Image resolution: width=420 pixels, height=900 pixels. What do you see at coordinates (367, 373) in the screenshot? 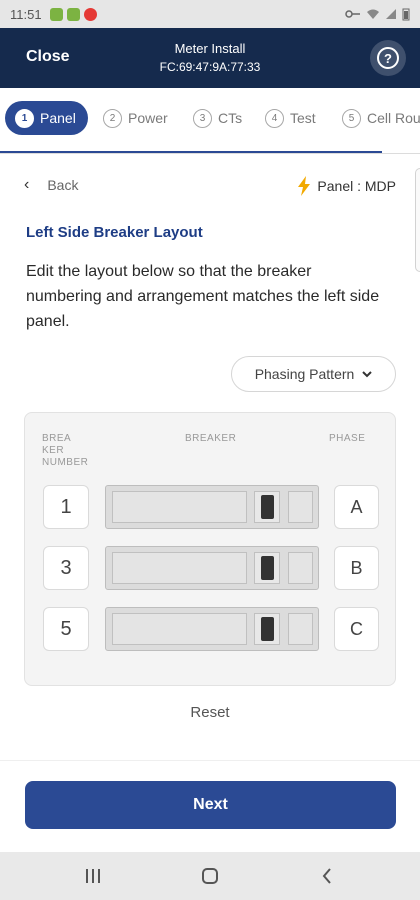
I see `chevron-down-icon` at bounding box center [367, 373].